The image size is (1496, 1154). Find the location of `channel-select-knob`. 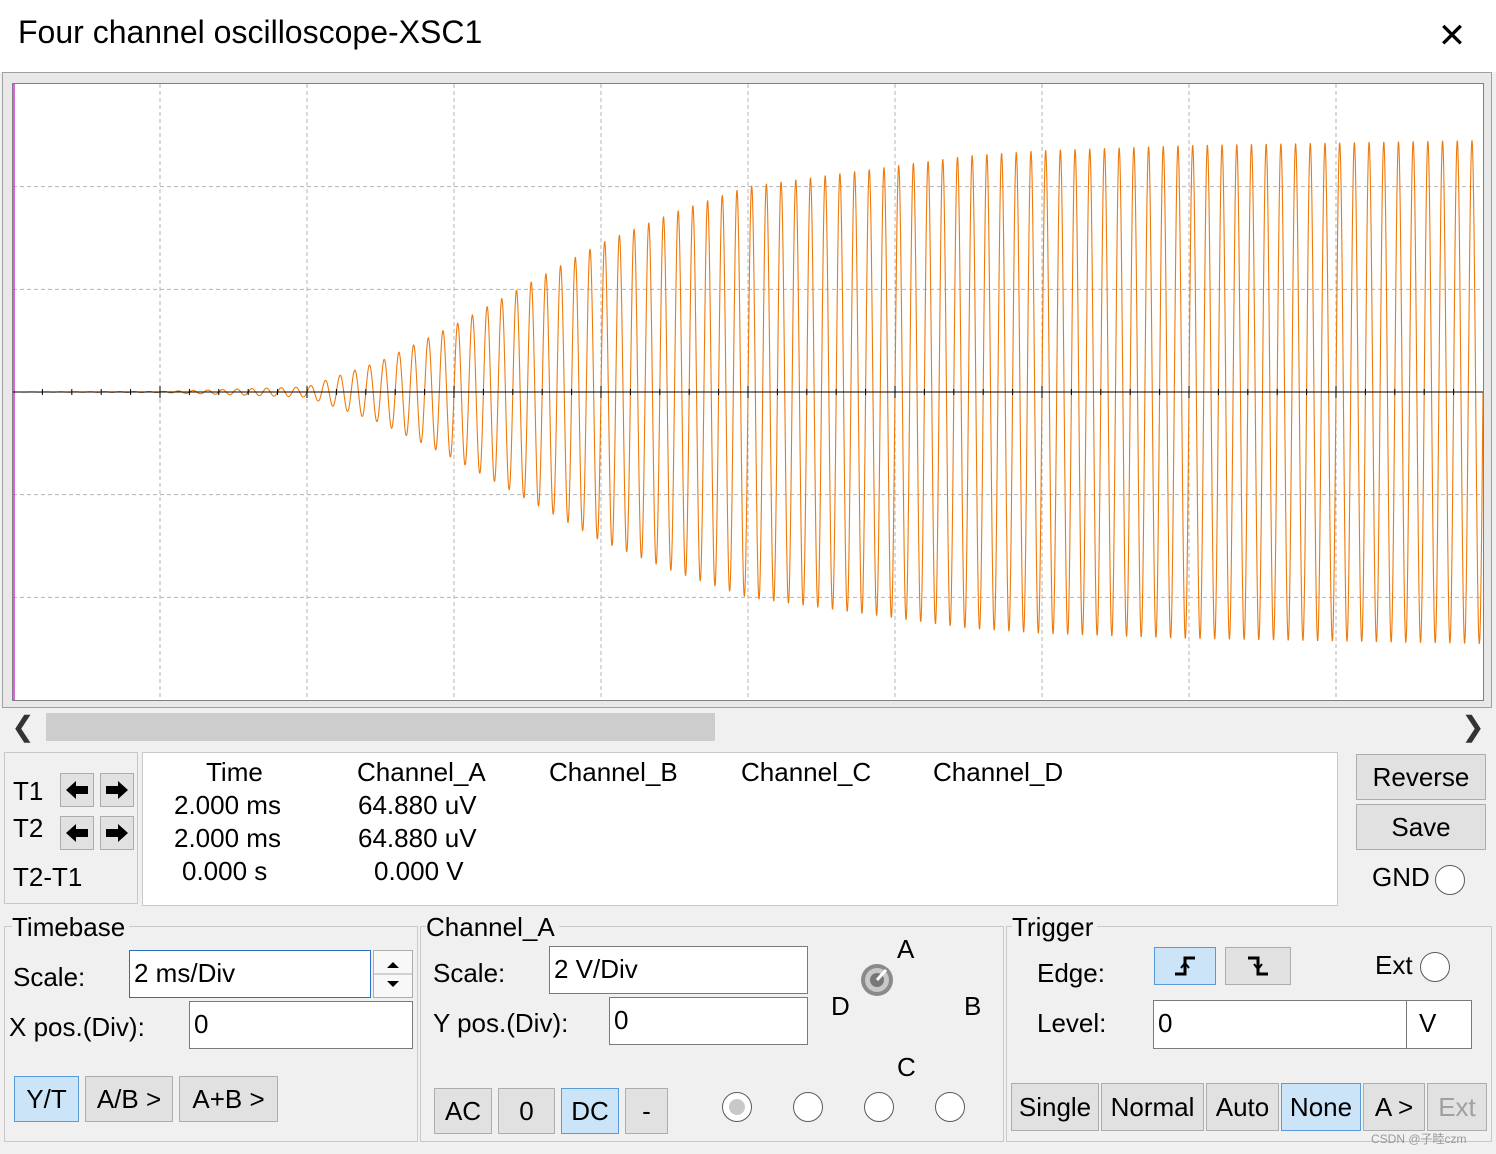

channel-select-knob is located at coordinates (877, 980).